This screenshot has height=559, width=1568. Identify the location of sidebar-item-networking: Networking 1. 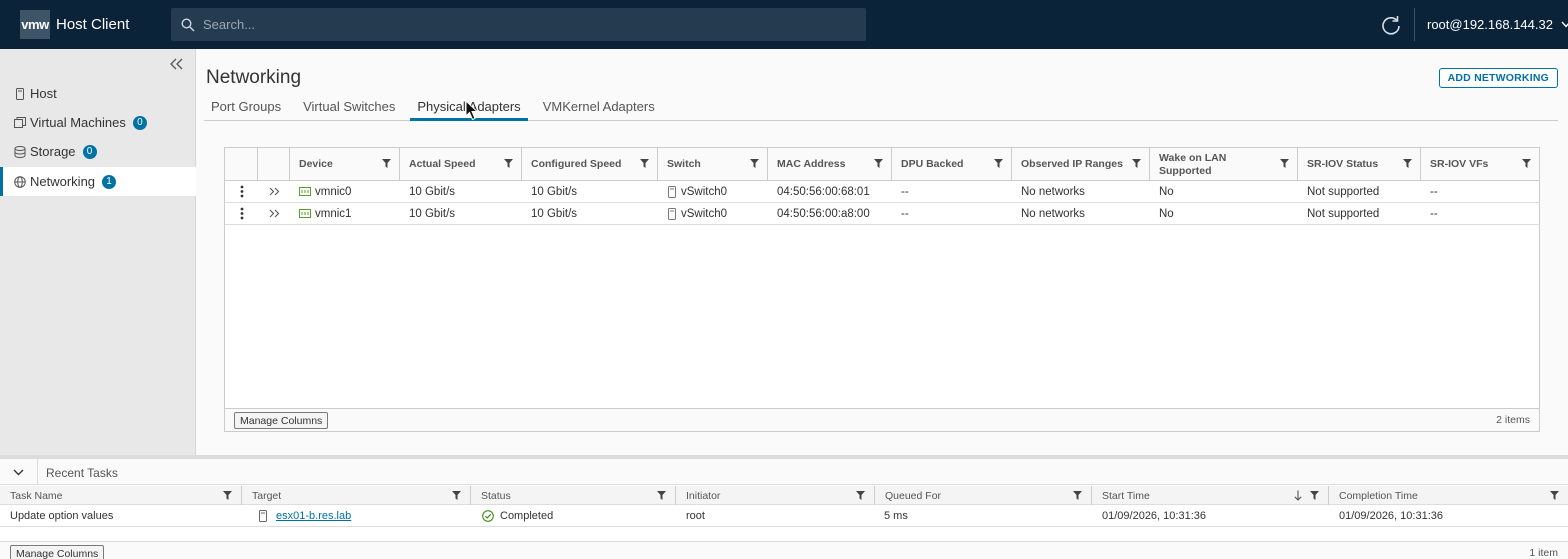
(98, 181).